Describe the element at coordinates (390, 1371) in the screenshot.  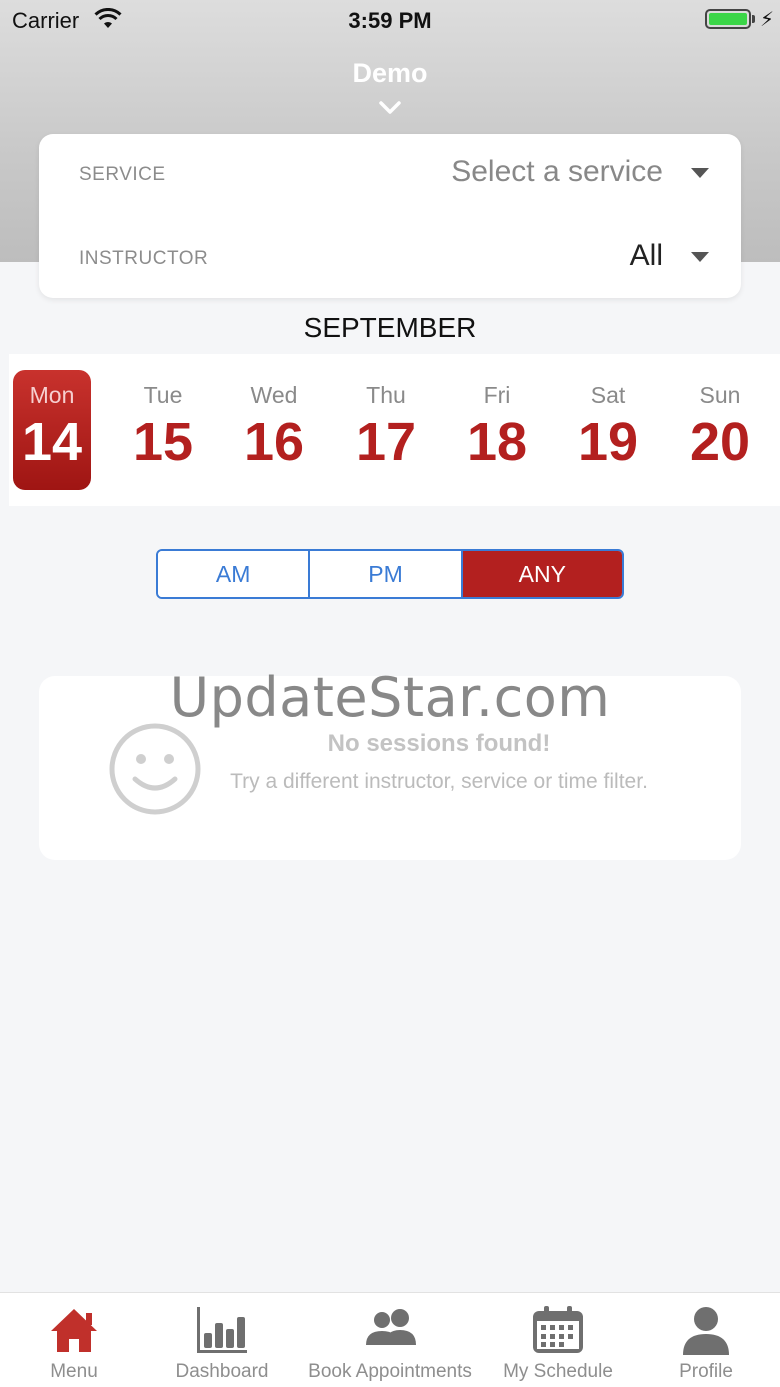
I see `tab-label: Book Appointments` at that location.